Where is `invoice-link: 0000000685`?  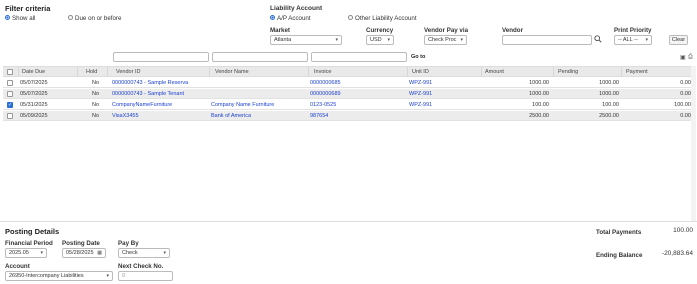
invoice-link: 0000000685 is located at coordinates (325, 83).